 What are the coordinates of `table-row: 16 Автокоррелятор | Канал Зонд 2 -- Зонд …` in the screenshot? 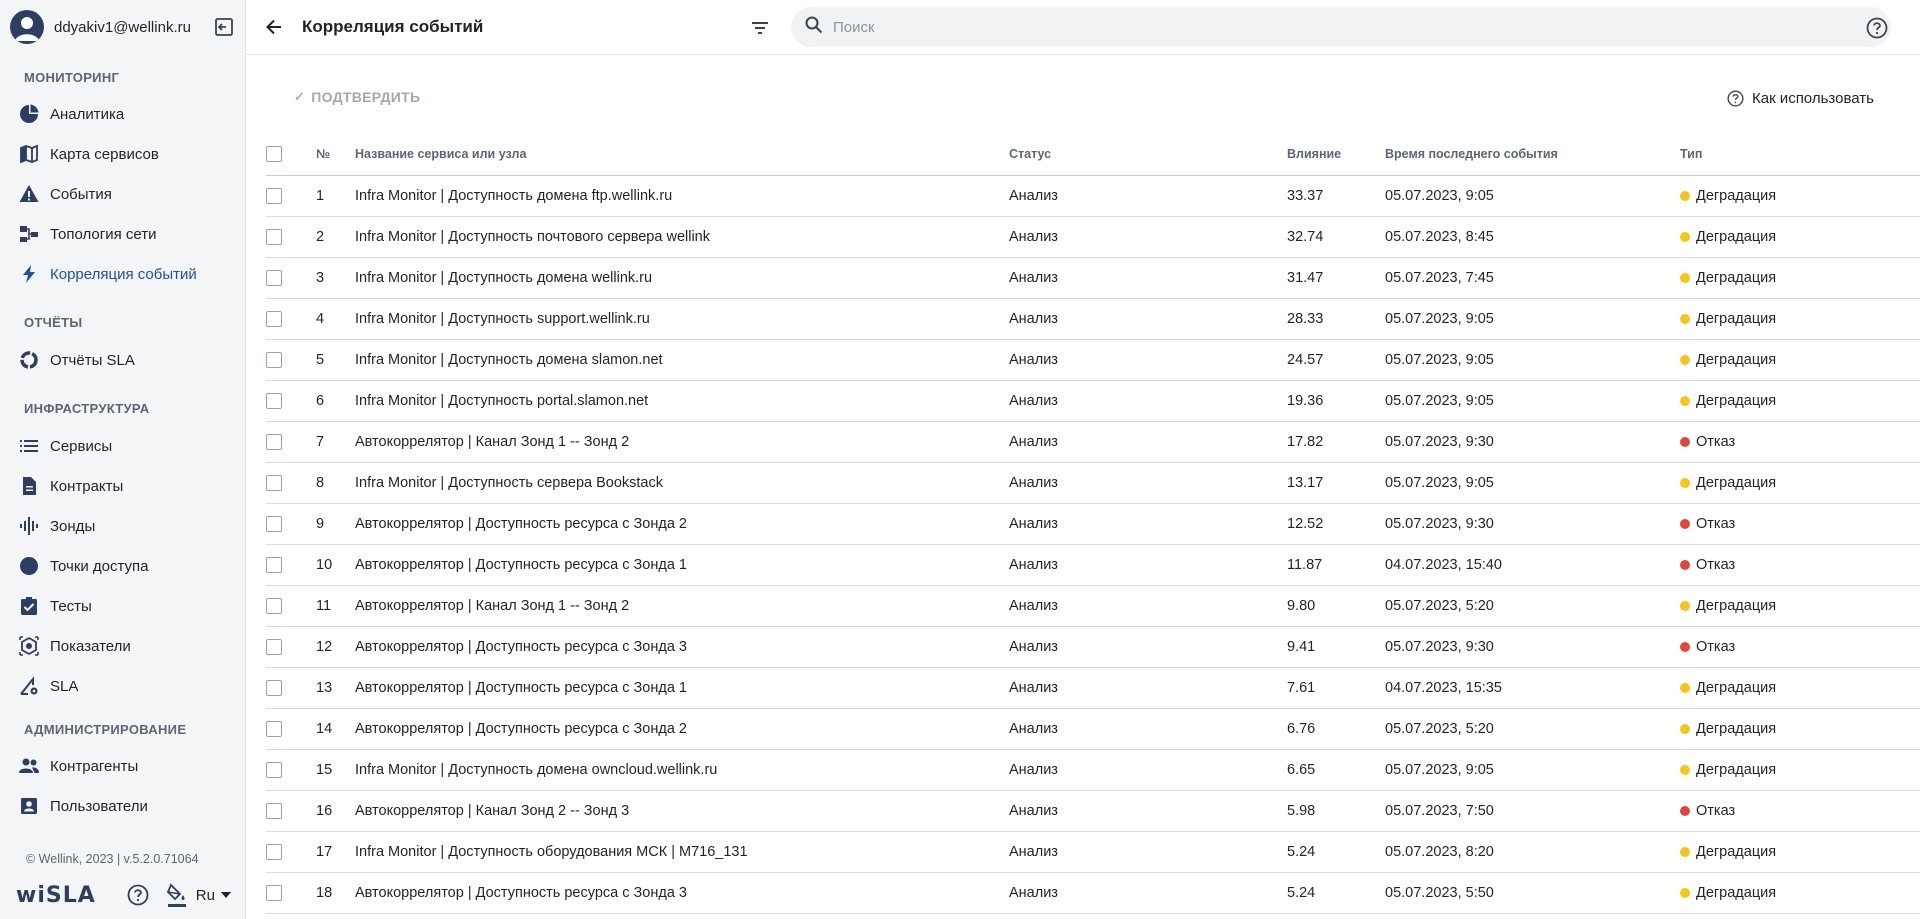 It's located at (1093, 811).